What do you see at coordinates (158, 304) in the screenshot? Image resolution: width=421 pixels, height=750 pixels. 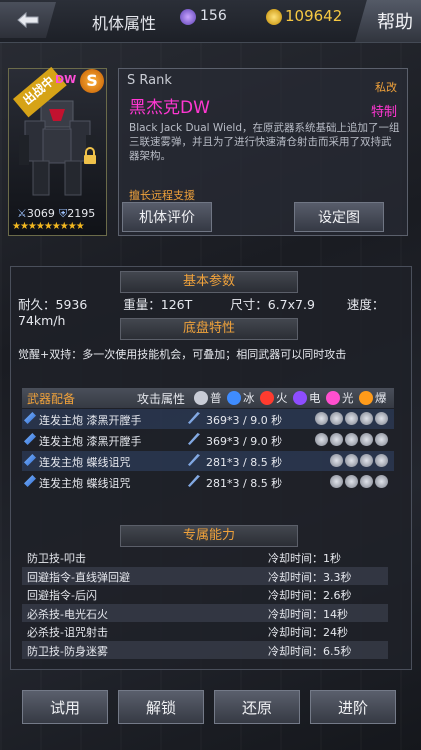 I see `weight-value: 重量：126T` at bounding box center [158, 304].